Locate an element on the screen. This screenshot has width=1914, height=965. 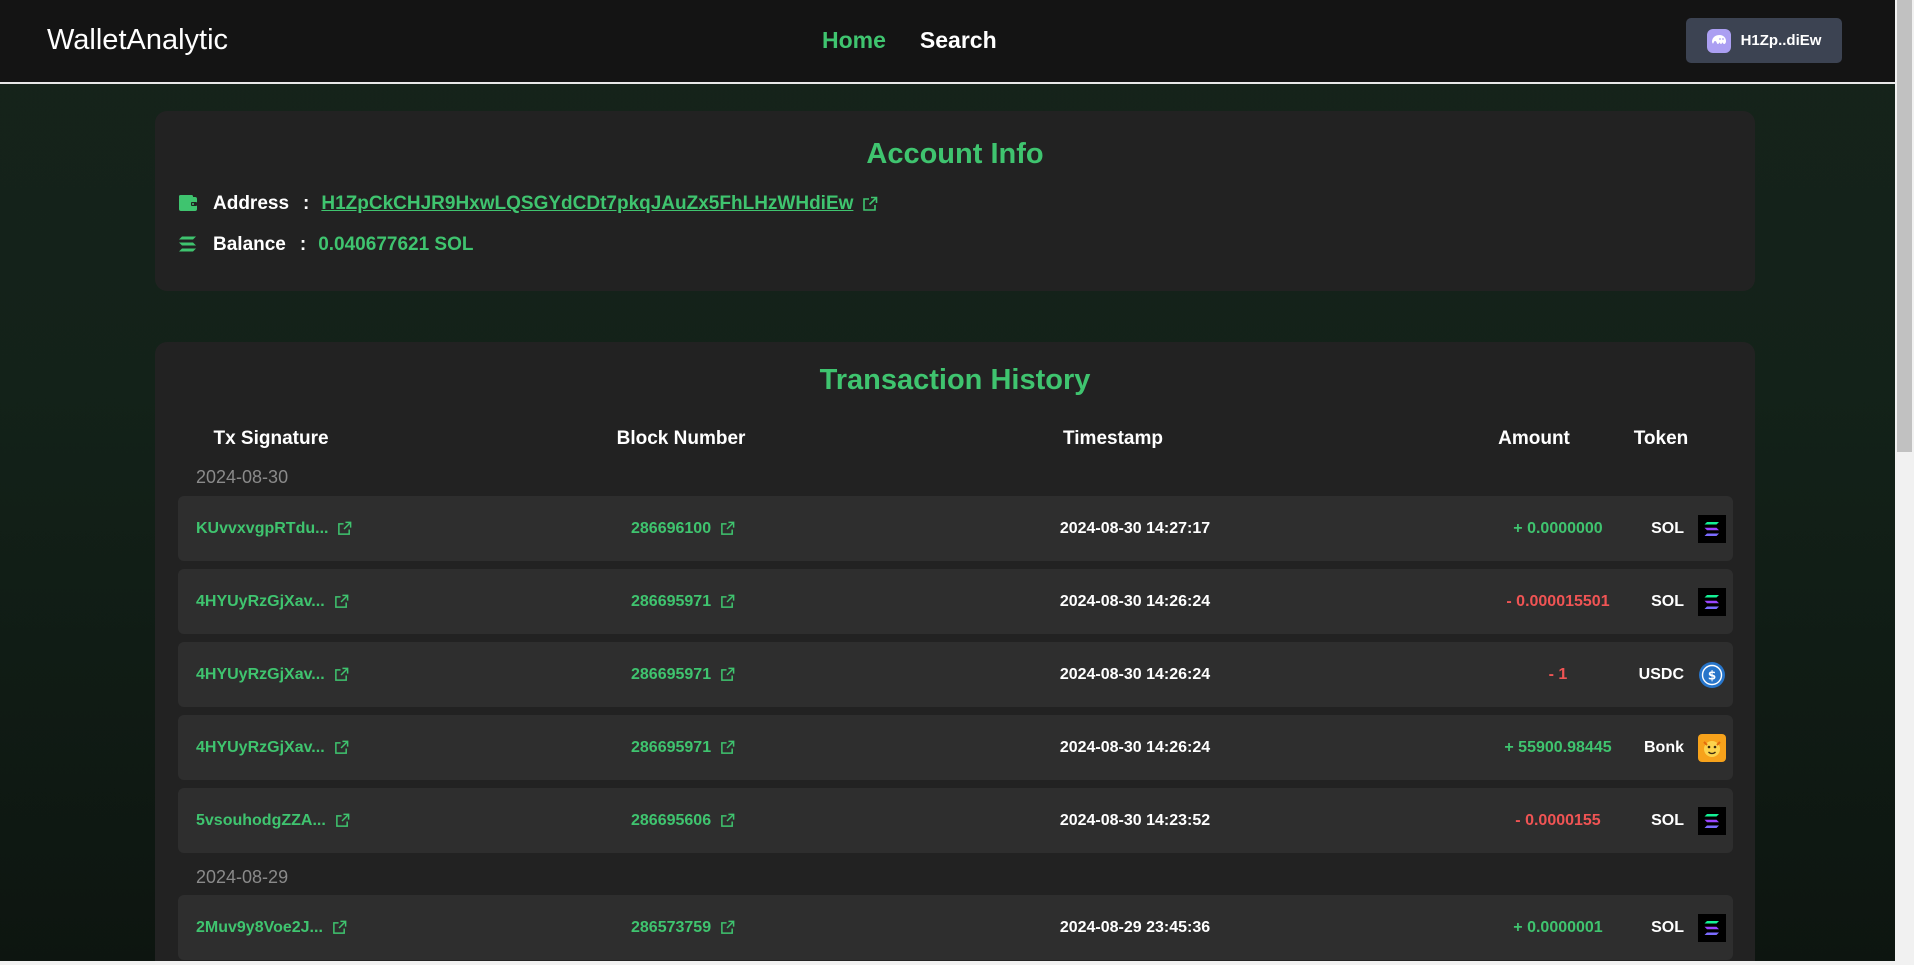
wallet-icon is located at coordinates (188, 204).